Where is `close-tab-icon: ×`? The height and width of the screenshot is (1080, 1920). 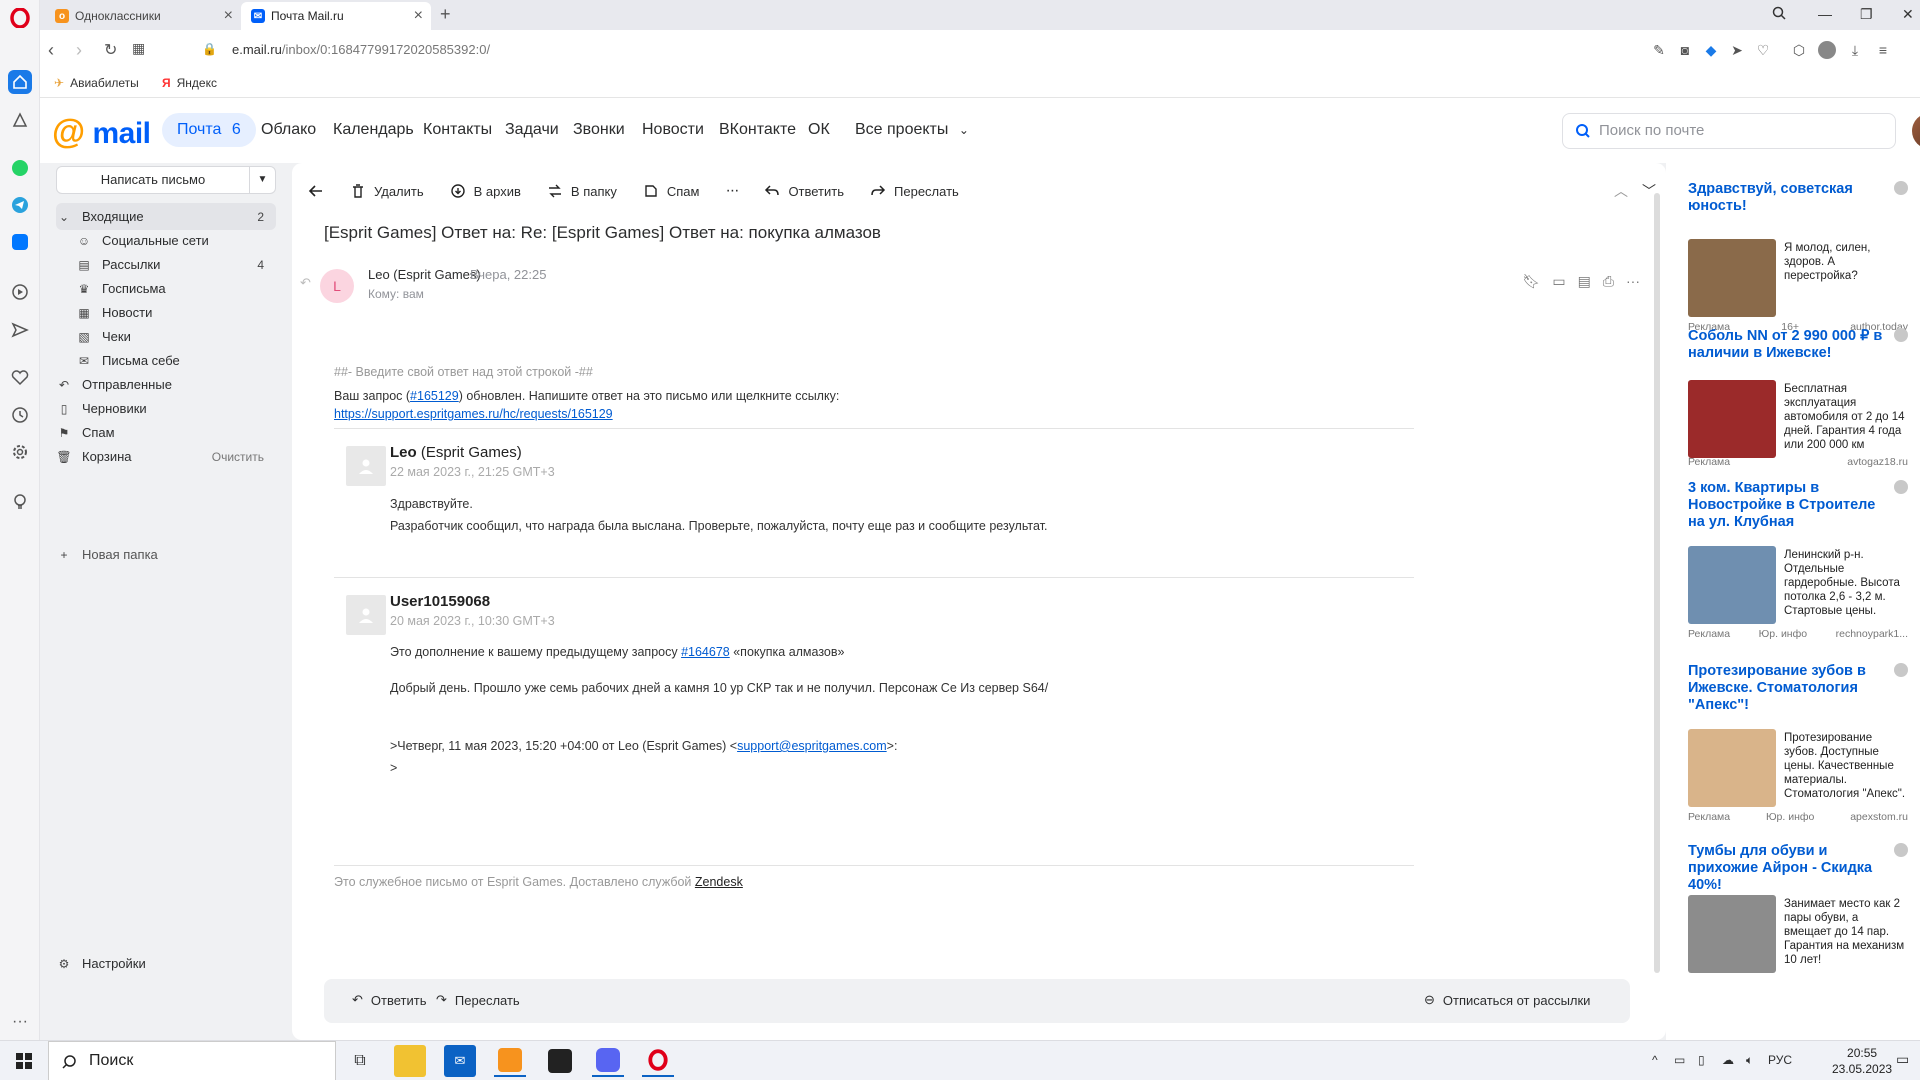
close-tab-icon: × is located at coordinates (228, 16).